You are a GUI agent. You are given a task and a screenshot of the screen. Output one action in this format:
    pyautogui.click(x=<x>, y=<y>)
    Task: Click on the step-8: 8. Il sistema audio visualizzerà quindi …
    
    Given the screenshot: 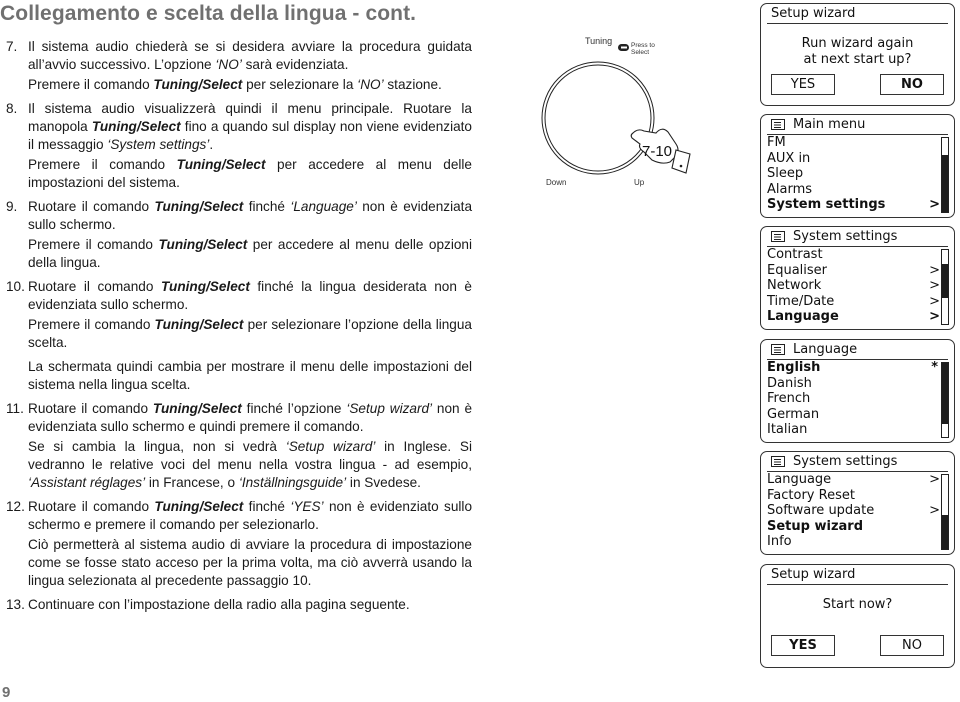 What is the action you would take?
    pyautogui.click(x=239, y=146)
    